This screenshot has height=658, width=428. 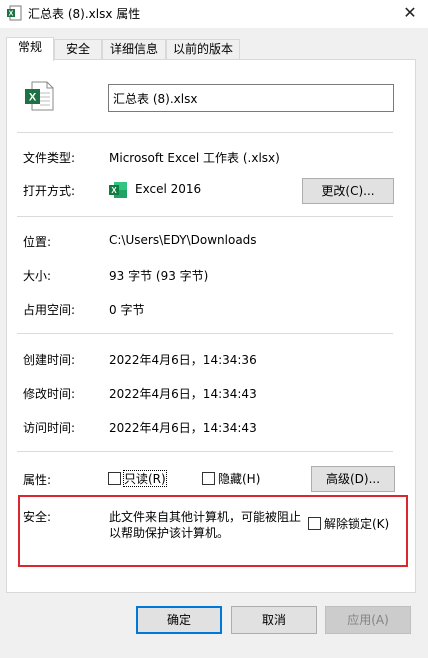 What do you see at coordinates (213, 531) in the screenshot?
I see `security-highlight-box` at bounding box center [213, 531].